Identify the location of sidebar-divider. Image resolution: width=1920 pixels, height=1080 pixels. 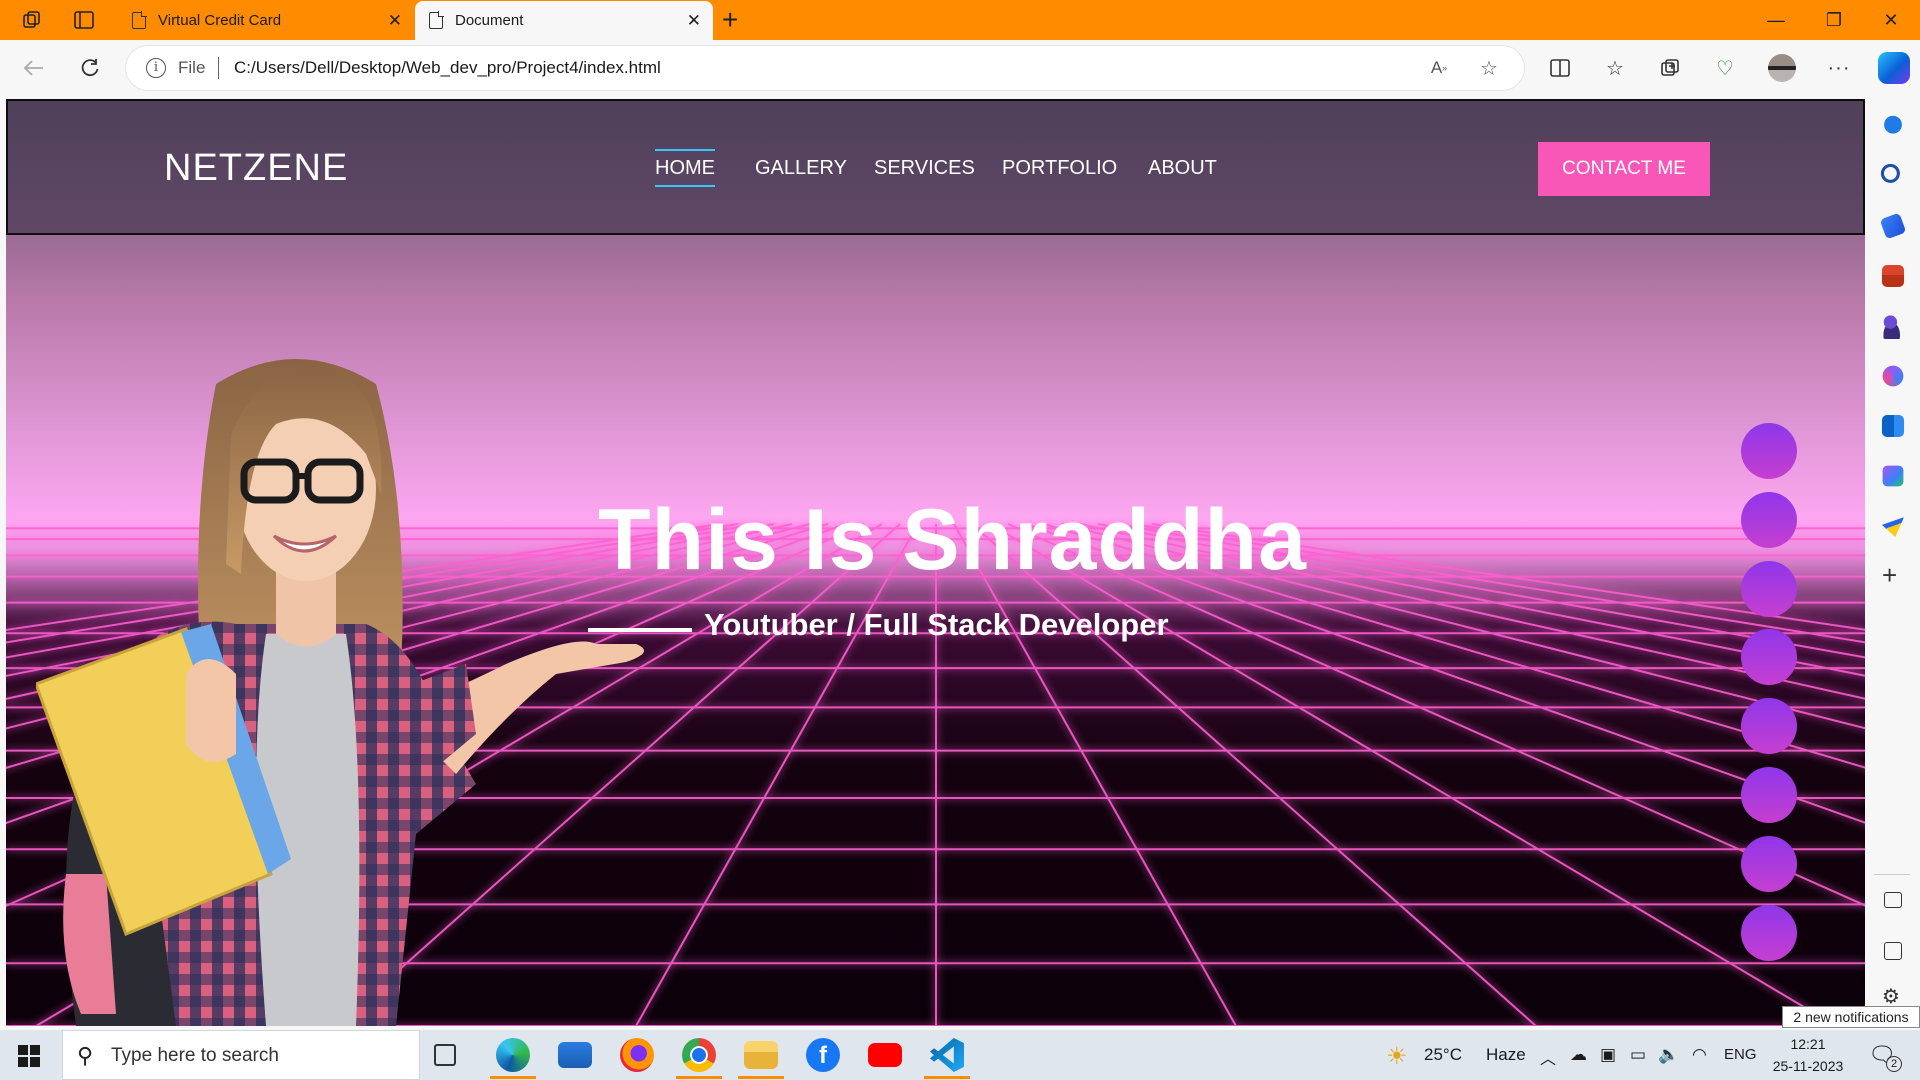
(1892, 874).